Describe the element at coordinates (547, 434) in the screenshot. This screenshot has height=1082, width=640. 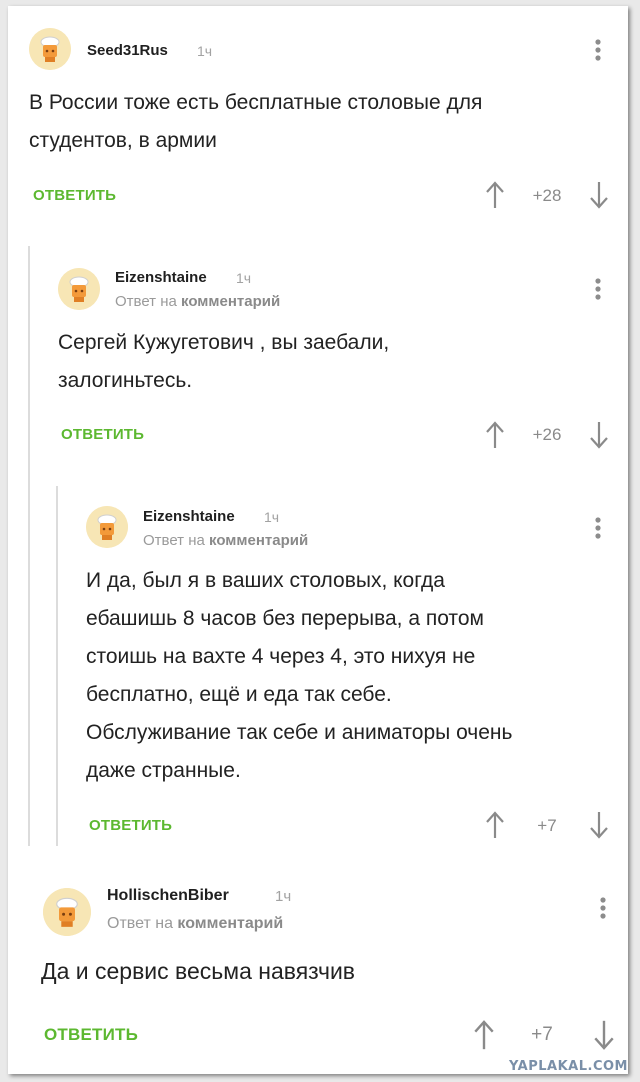
I see `rating-score: +26` at that location.